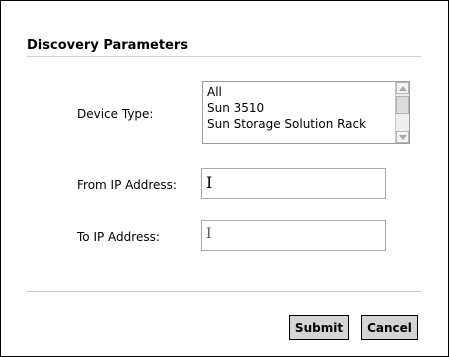 The height and width of the screenshot is (357, 449). Describe the element at coordinates (286, 92) in the screenshot. I see `device-type-option-all: All` at that location.